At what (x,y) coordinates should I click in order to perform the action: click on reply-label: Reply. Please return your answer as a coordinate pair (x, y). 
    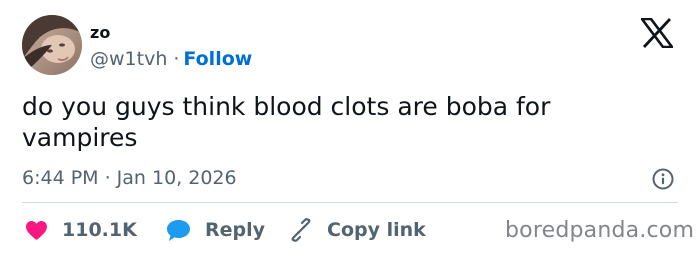
    Looking at the image, I should click on (235, 230).